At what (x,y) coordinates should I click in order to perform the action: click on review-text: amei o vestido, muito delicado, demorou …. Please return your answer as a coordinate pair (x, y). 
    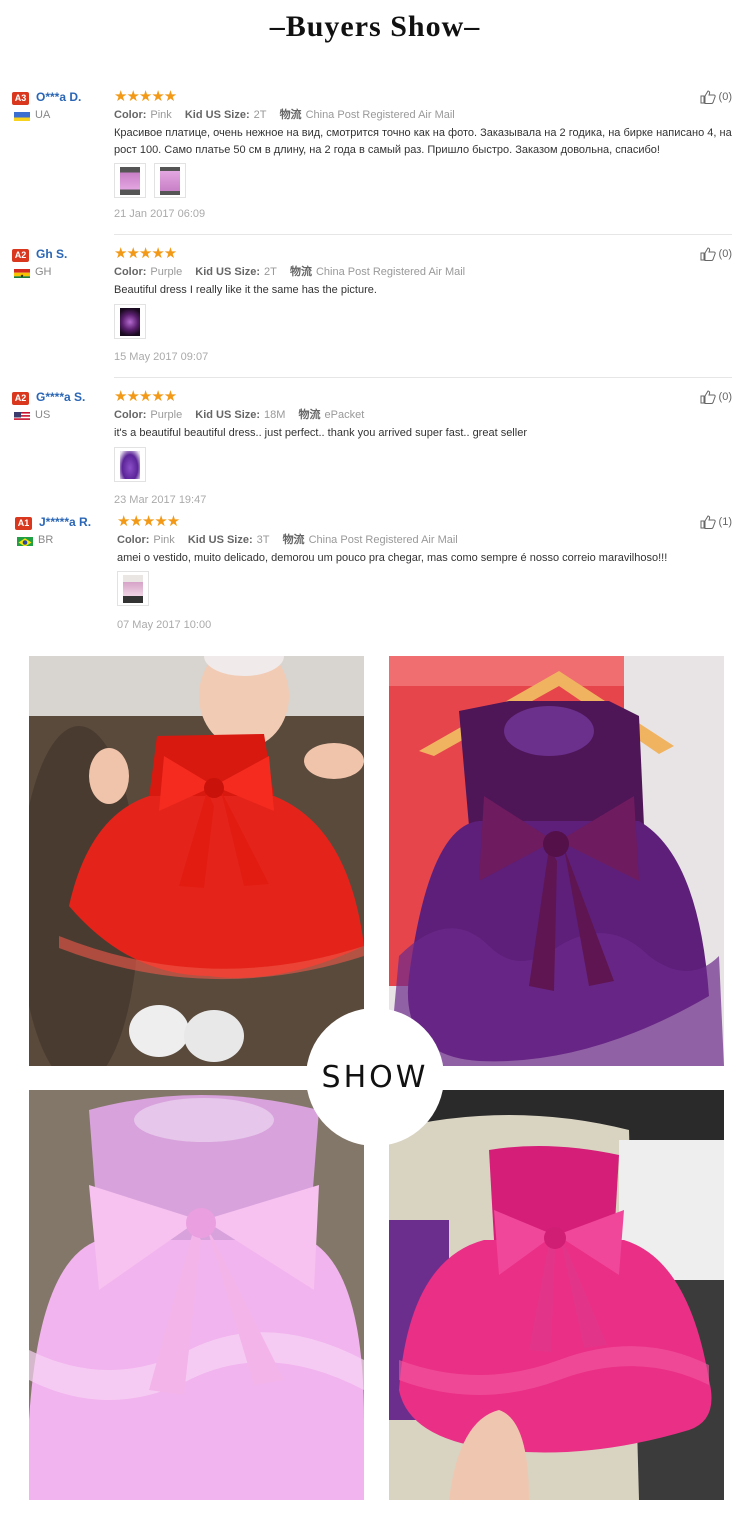
    Looking at the image, I should click on (392, 558).